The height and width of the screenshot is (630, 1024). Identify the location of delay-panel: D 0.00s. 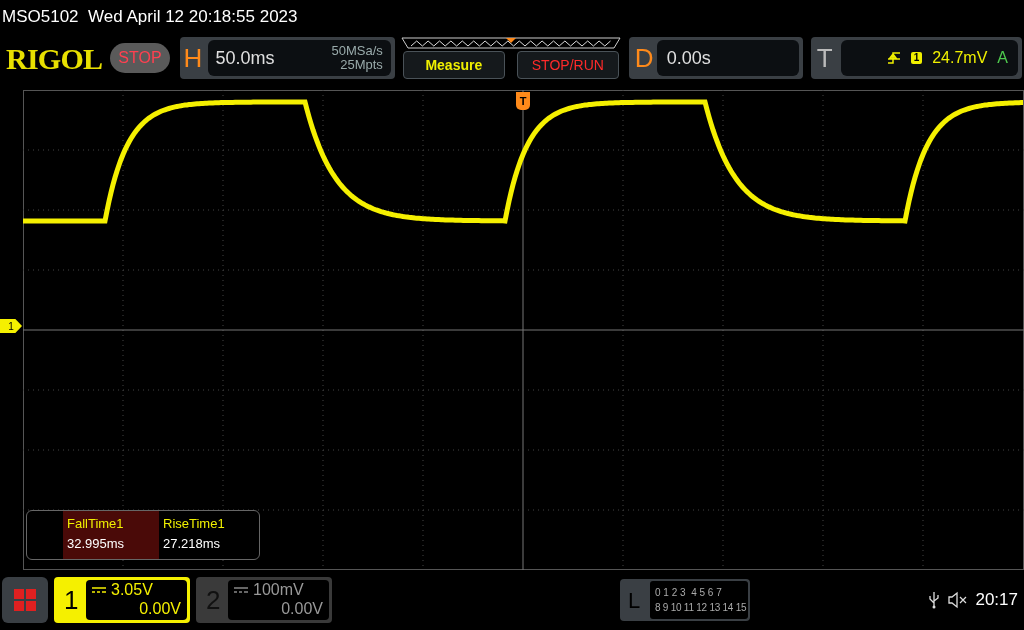
(715, 58).